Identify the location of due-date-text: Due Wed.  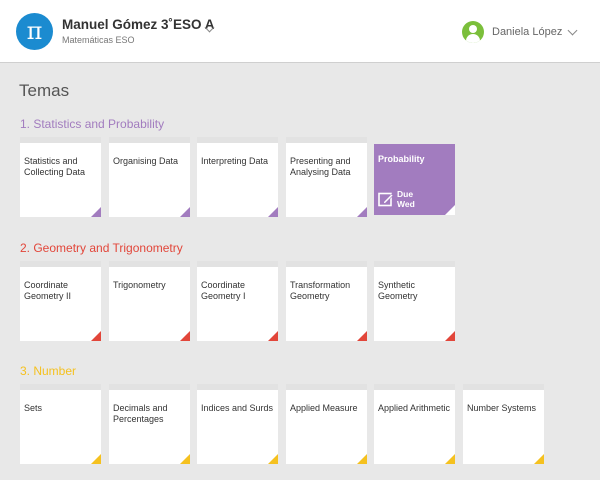
(406, 199).